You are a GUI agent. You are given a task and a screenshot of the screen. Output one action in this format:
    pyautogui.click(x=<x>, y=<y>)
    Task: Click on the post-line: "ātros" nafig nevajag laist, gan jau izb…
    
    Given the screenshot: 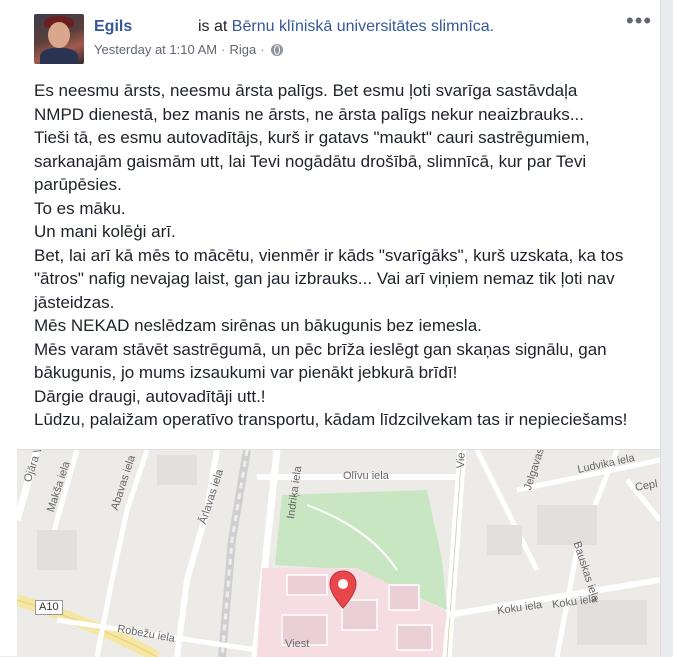 What is the action you would take?
    pyautogui.click(x=324, y=278)
    